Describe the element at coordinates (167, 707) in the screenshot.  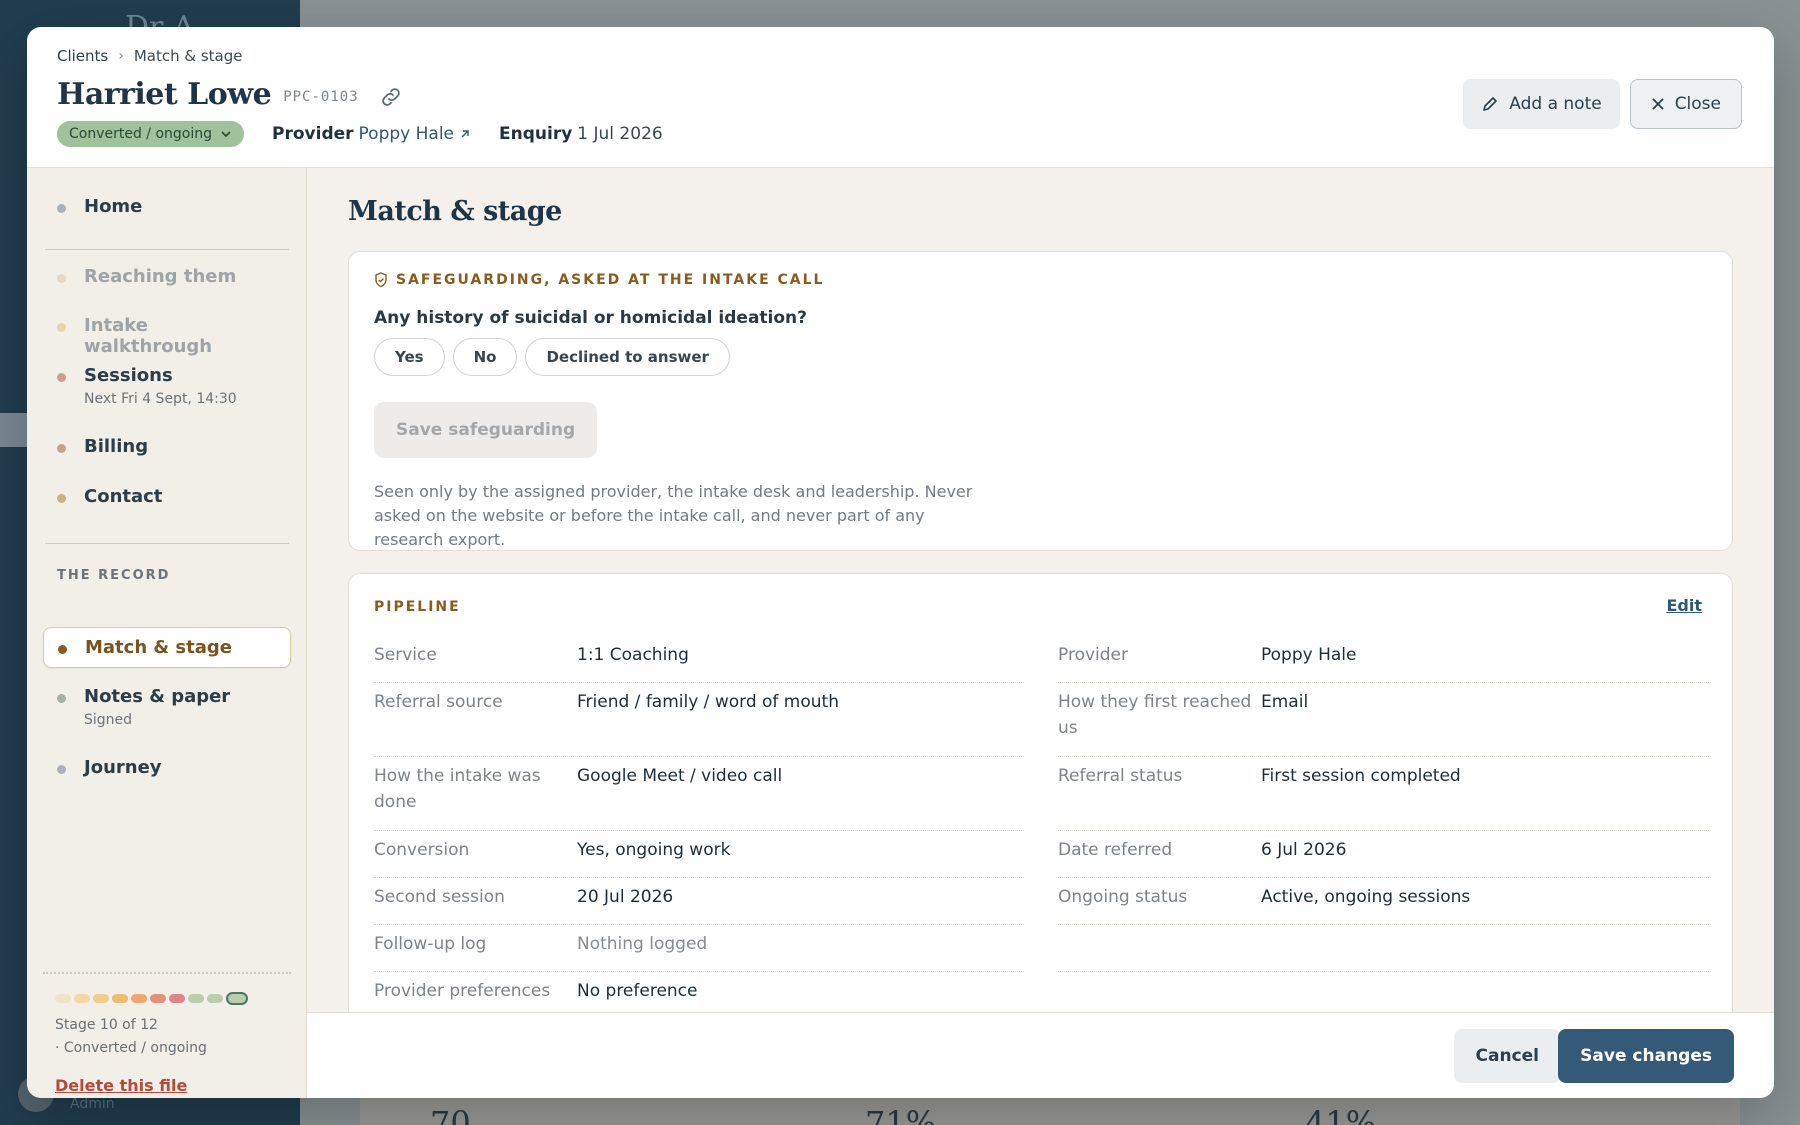
I see `nav-item-notes-paper: Notes & paper Signed` at that location.